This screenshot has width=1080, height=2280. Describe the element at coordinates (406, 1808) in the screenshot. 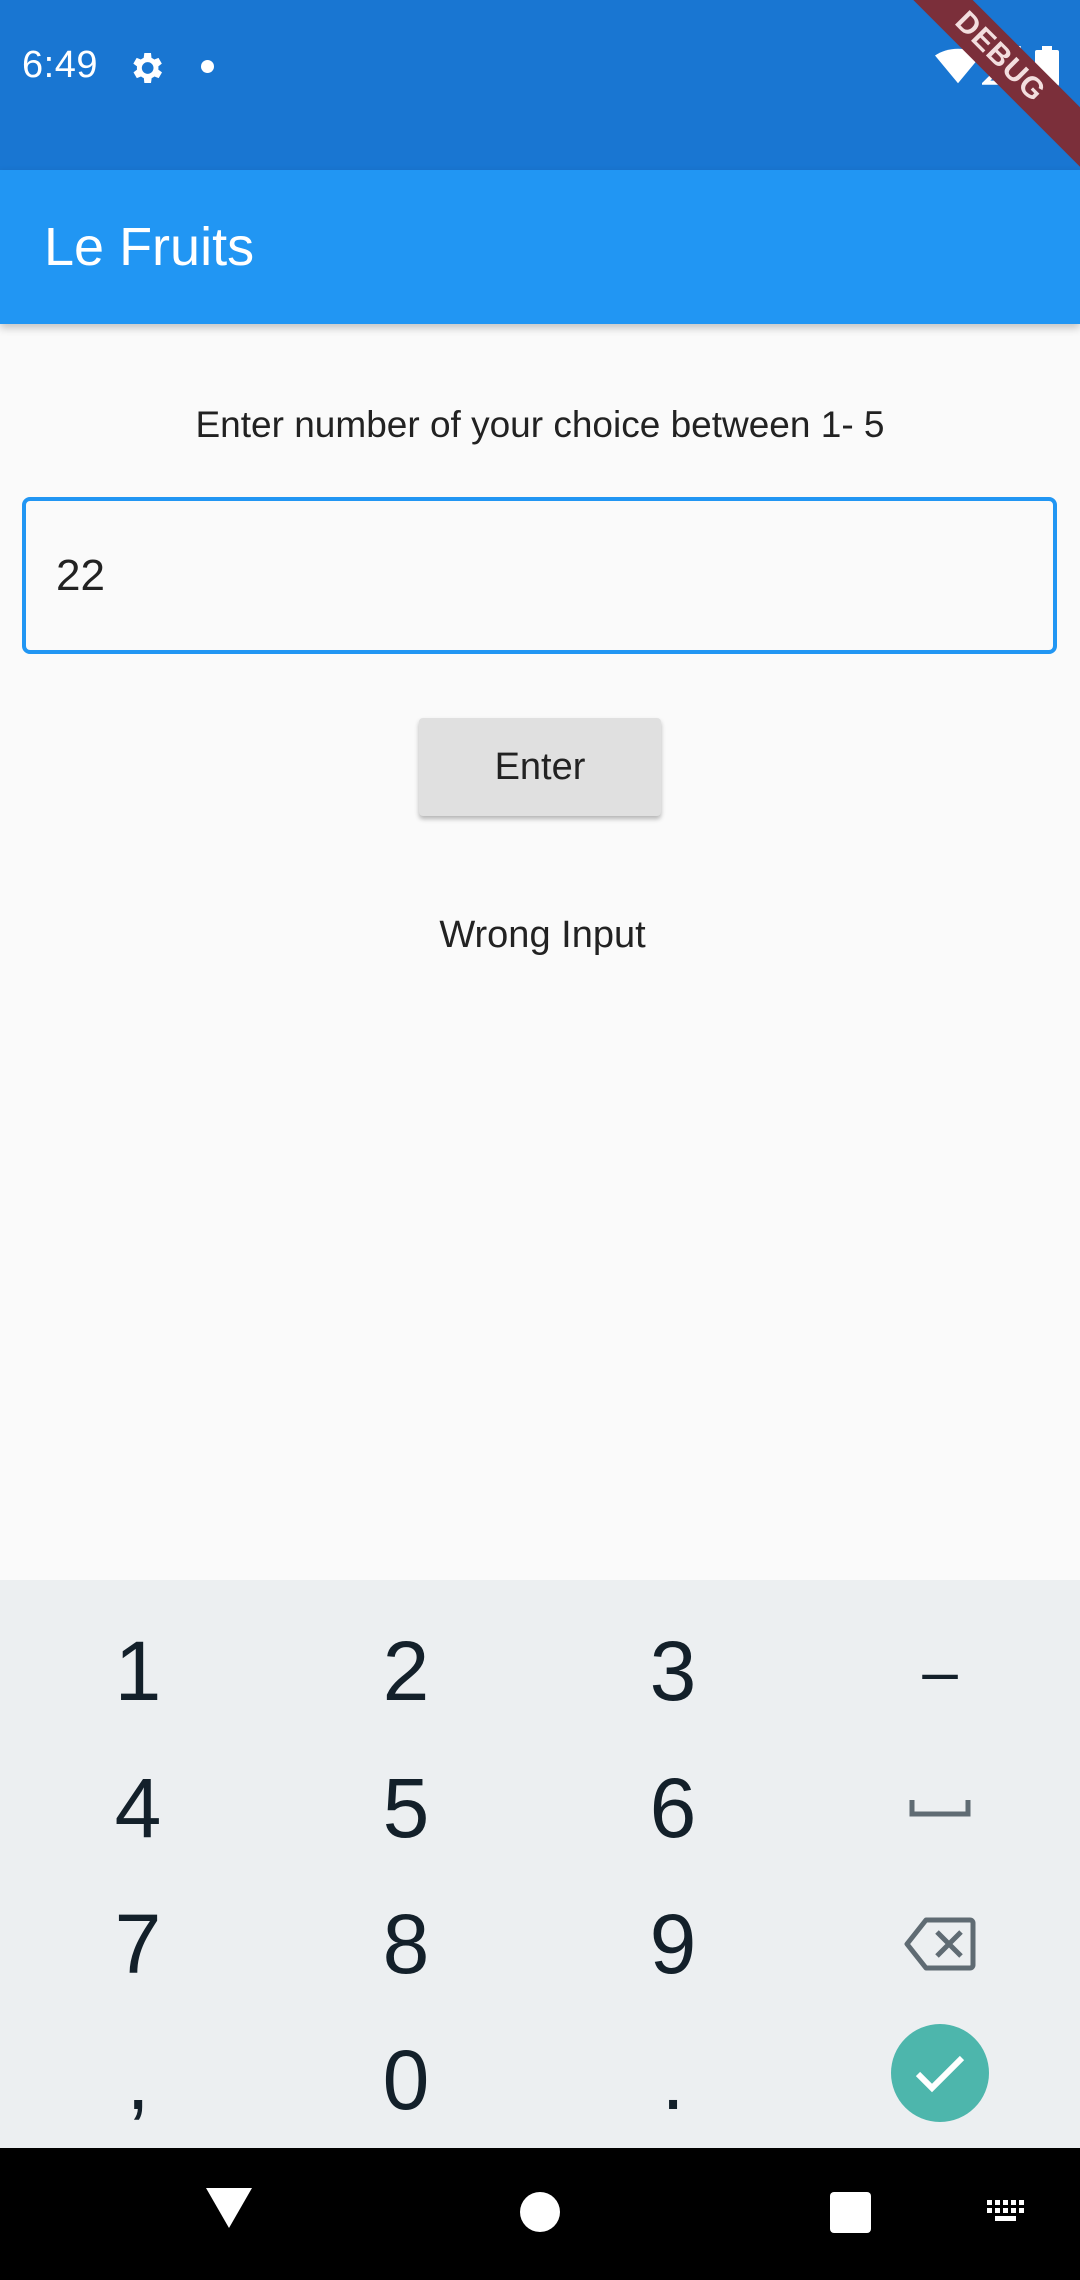

I see `key-5: 5` at that location.